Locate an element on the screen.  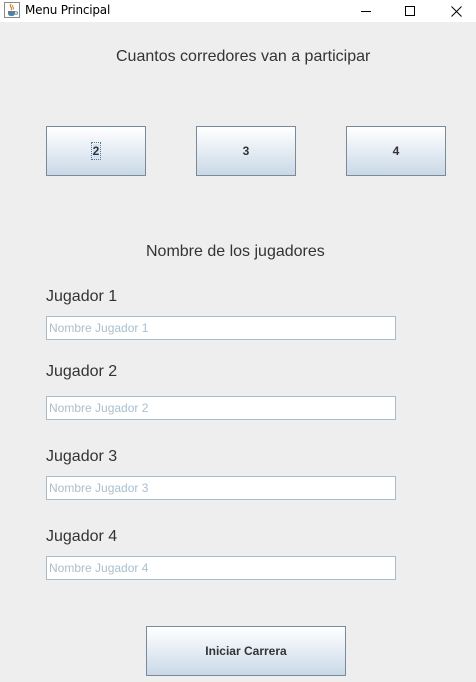
player-2-label: Jugador 2 is located at coordinates (82, 371).